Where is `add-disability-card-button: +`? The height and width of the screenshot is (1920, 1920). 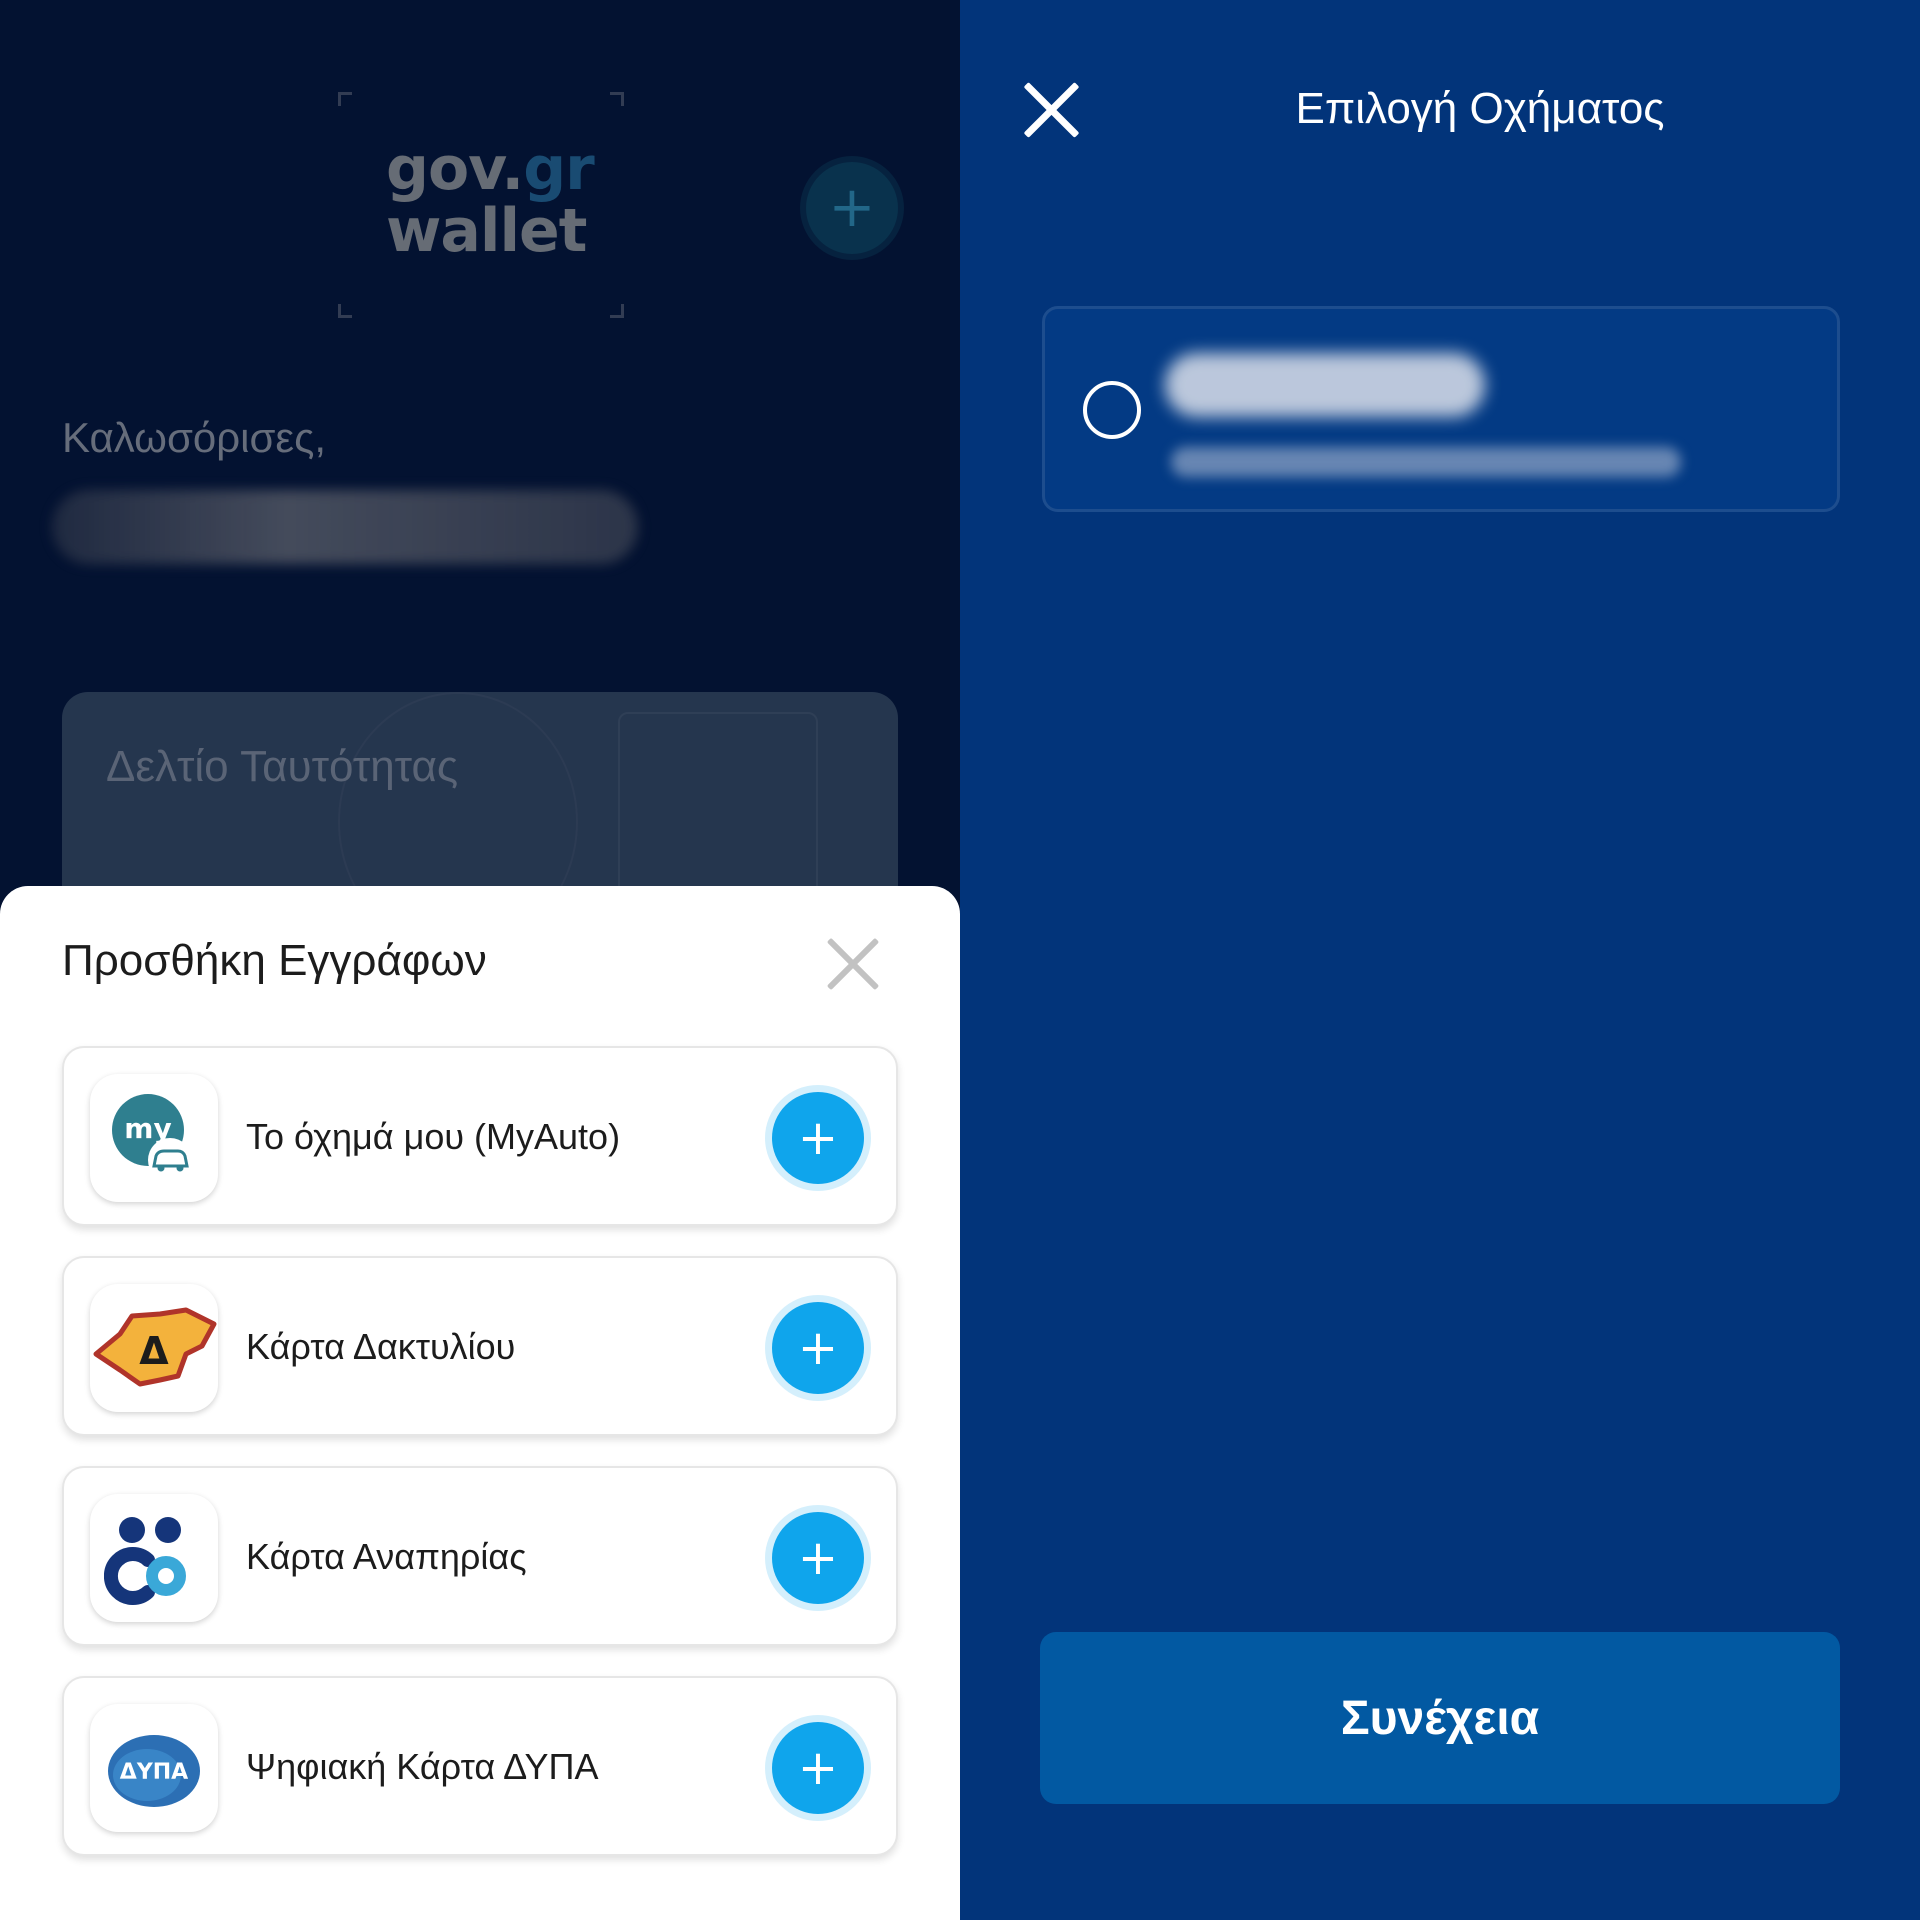 add-disability-card-button: + is located at coordinates (818, 1558).